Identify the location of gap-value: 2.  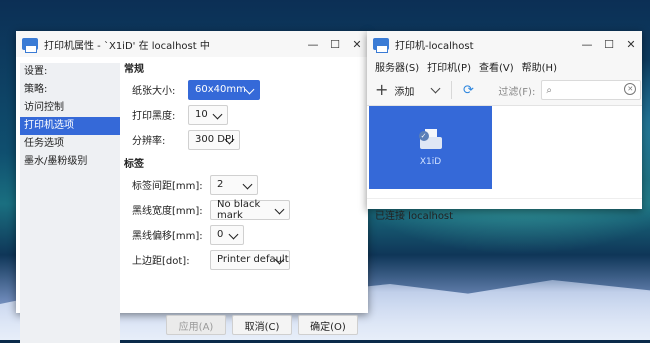
(220, 184).